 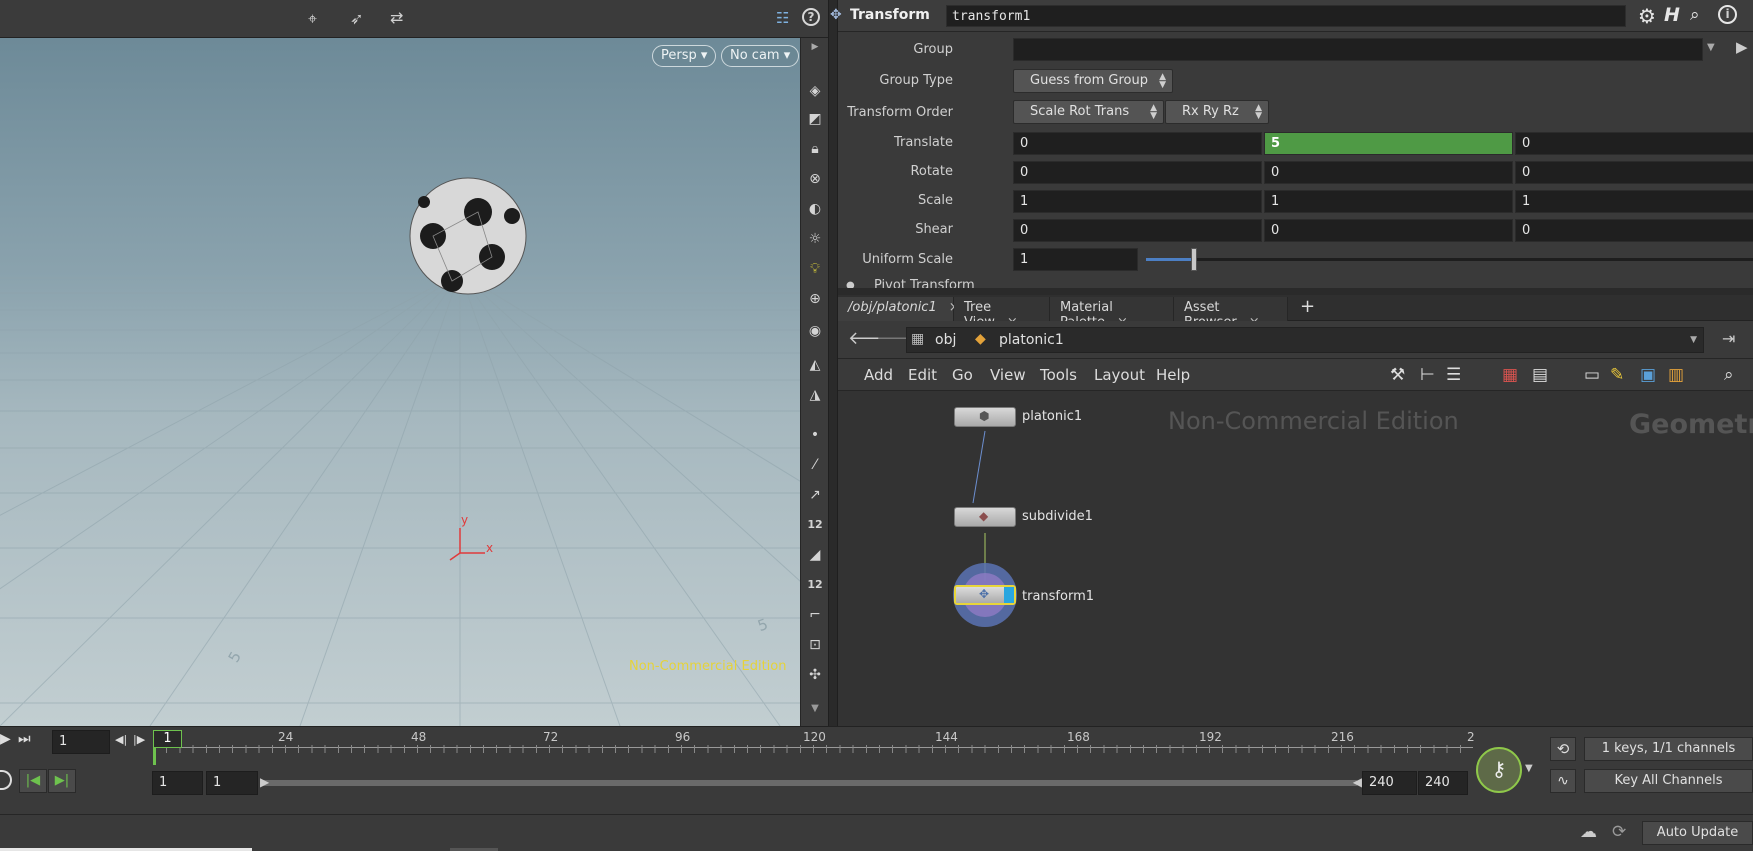 What do you see at coordinates (684, 56) in the screenshot?
I see `camera-view-menu: Persp ▾` at bounding box center [684, 56].